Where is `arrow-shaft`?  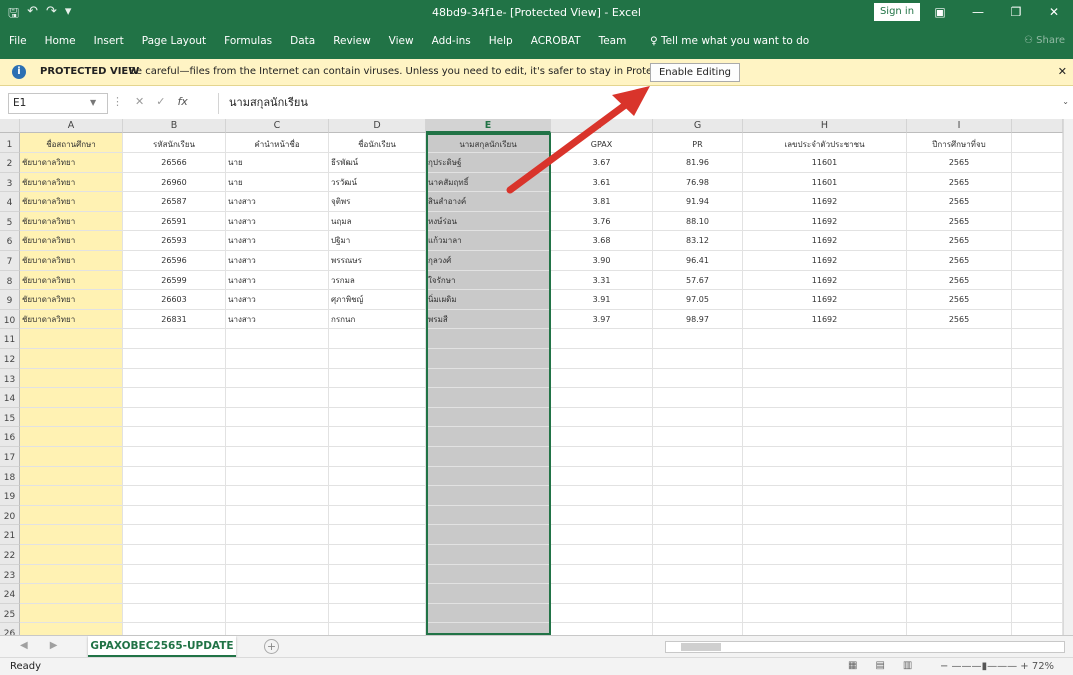
arrow-shaft is located at coordinates (571, 145).